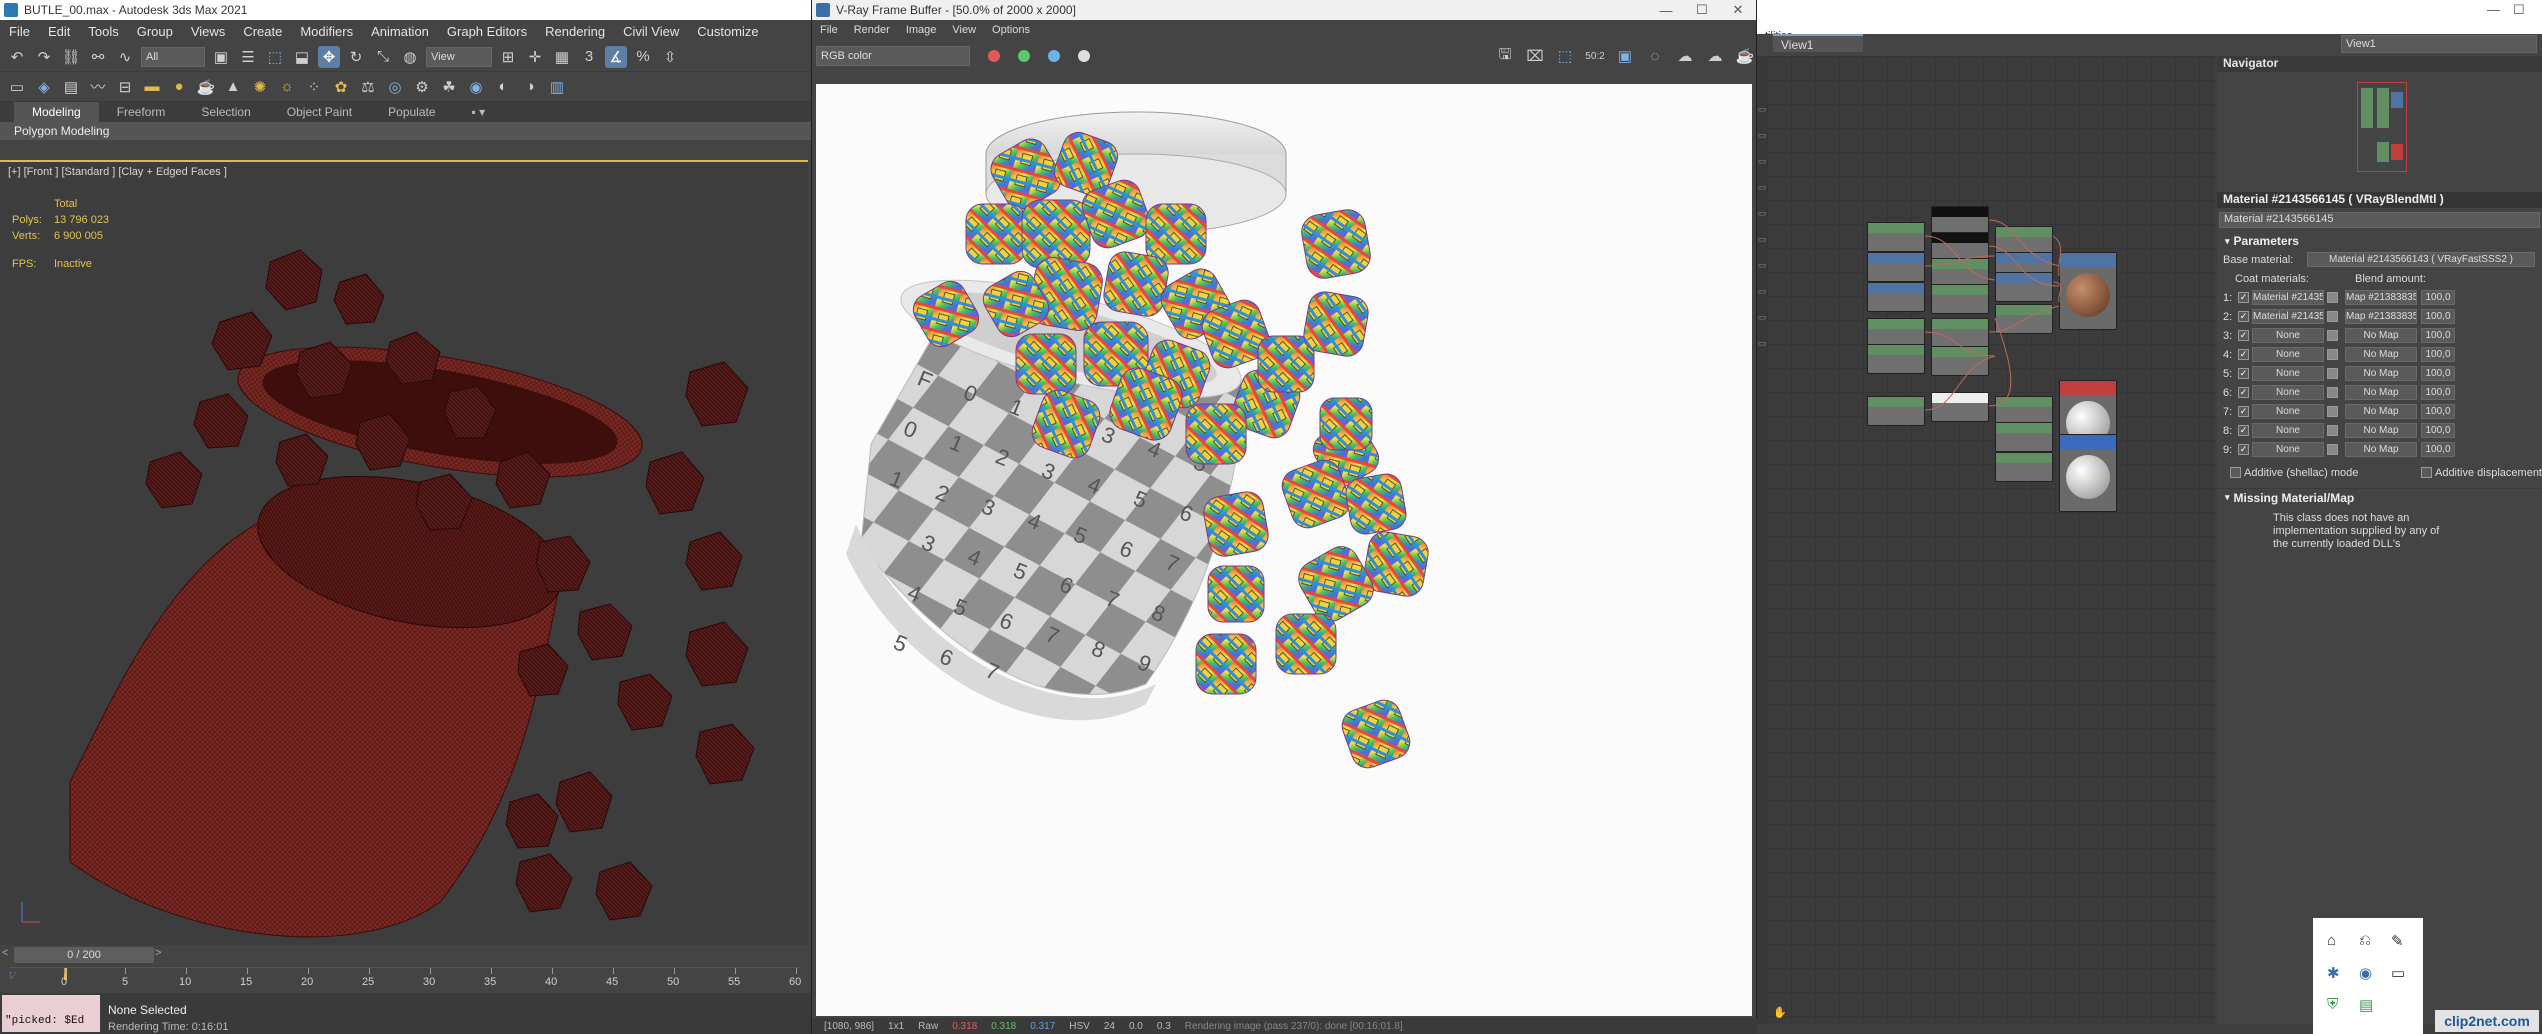 The width and height of the screenshot is (2542, 1034). I want to click on region-render-icon: ⬚, so click(1565, 56).